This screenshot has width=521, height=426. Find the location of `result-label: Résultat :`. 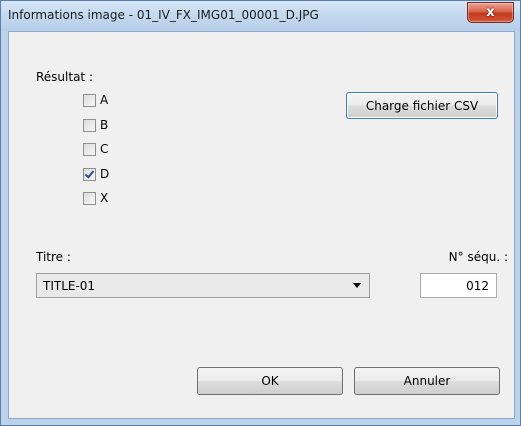

result-label: Résultat : is located at coordinates (64, 77).